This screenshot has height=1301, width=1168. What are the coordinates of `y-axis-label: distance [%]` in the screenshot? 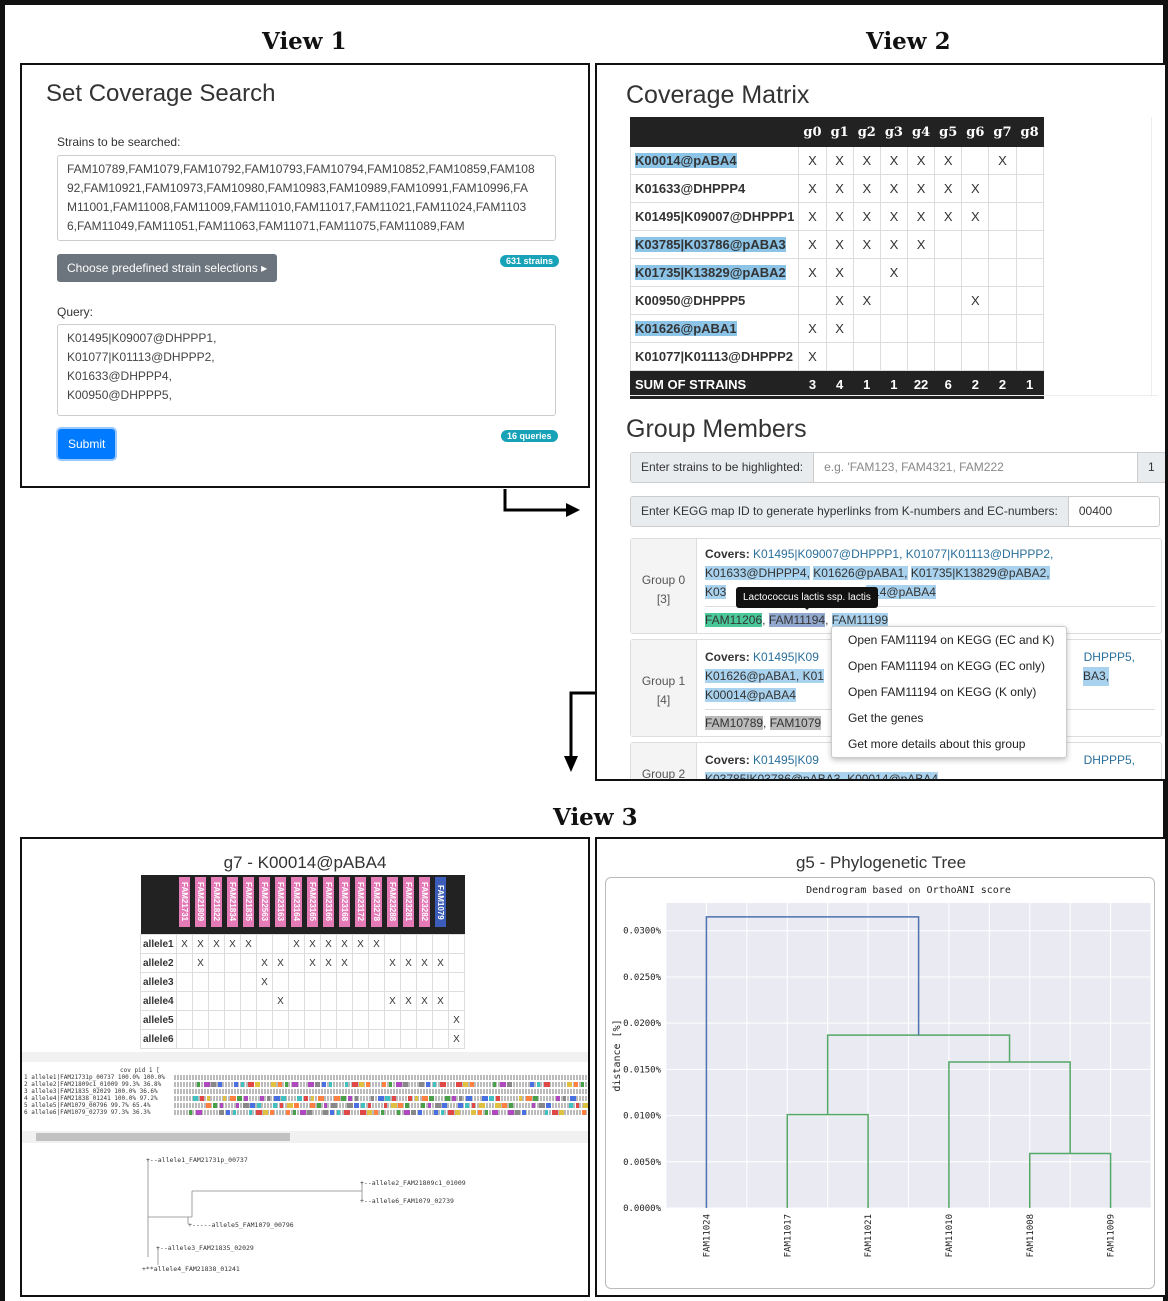 It's located at (617, 1055).